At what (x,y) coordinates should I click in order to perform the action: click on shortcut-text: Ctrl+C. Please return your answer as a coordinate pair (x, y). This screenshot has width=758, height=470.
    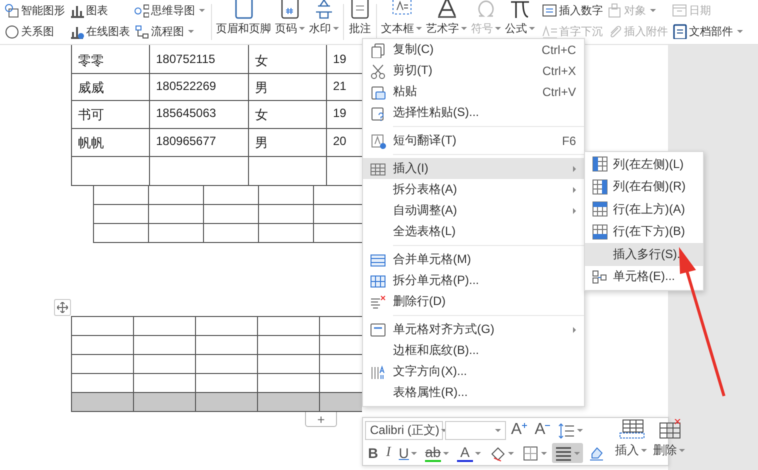
    Looking at the image, I should click on (559, 49).